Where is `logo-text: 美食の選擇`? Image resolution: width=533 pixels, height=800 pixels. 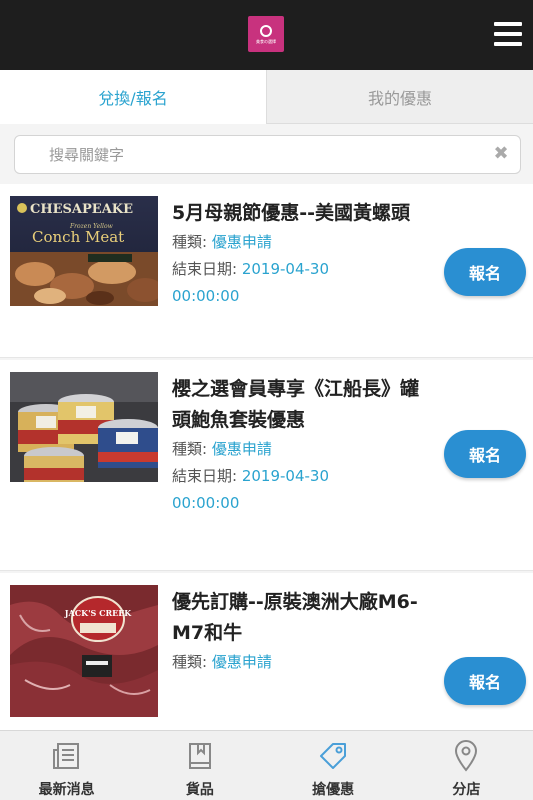 logo-text: 美食の選擇 is located at coordinates (266, 41).